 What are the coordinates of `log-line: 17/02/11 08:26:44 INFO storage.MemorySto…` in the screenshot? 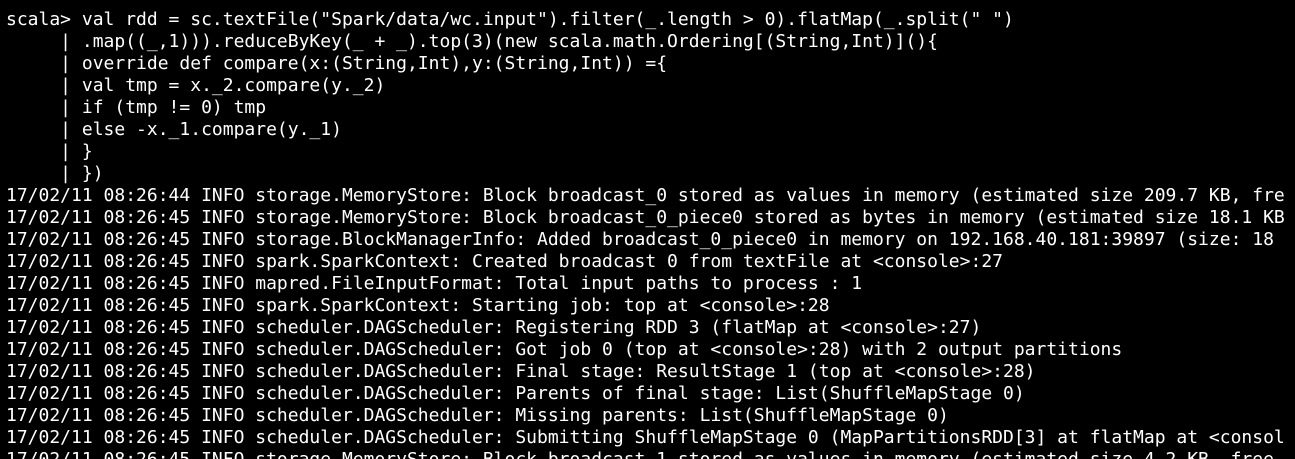 It's located at (645, 195).